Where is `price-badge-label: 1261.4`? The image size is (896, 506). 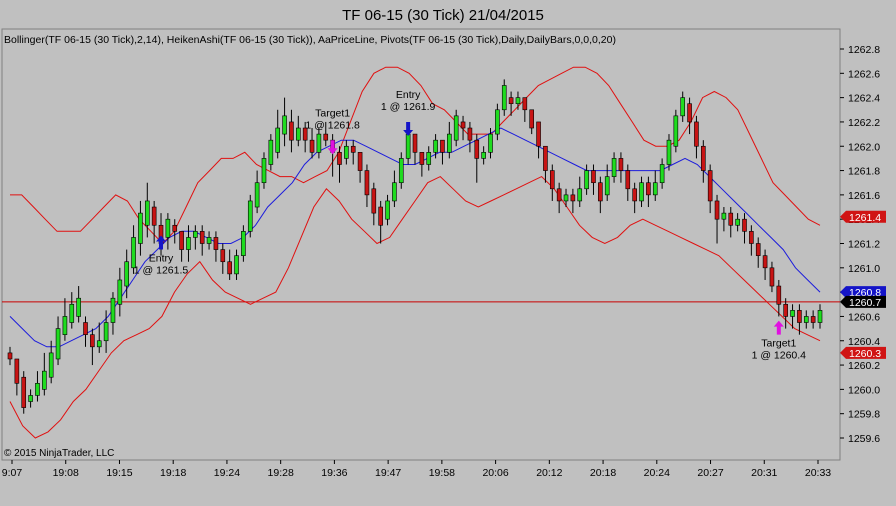 price-badge-label: 1261.4 is located at coordinates (865, 218).